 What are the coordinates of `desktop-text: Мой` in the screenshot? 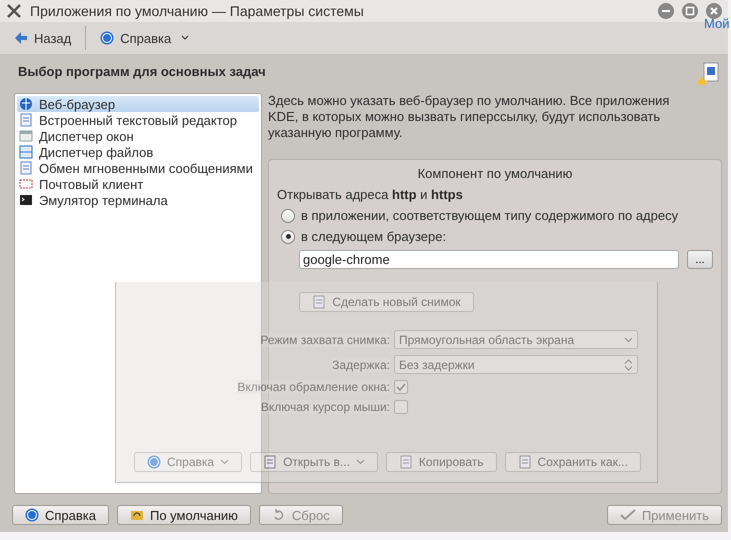 It's located at (717, 23).